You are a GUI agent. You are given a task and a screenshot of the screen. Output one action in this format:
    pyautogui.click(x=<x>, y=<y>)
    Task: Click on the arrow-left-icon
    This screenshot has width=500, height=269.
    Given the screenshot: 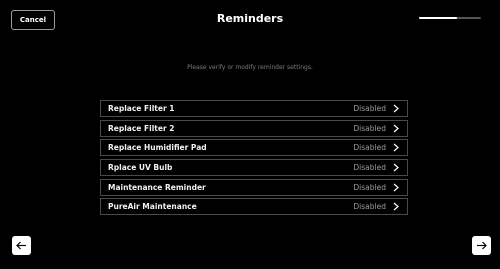 What is the action you would take?
    pyautogui.click(x=21, y=245)
    